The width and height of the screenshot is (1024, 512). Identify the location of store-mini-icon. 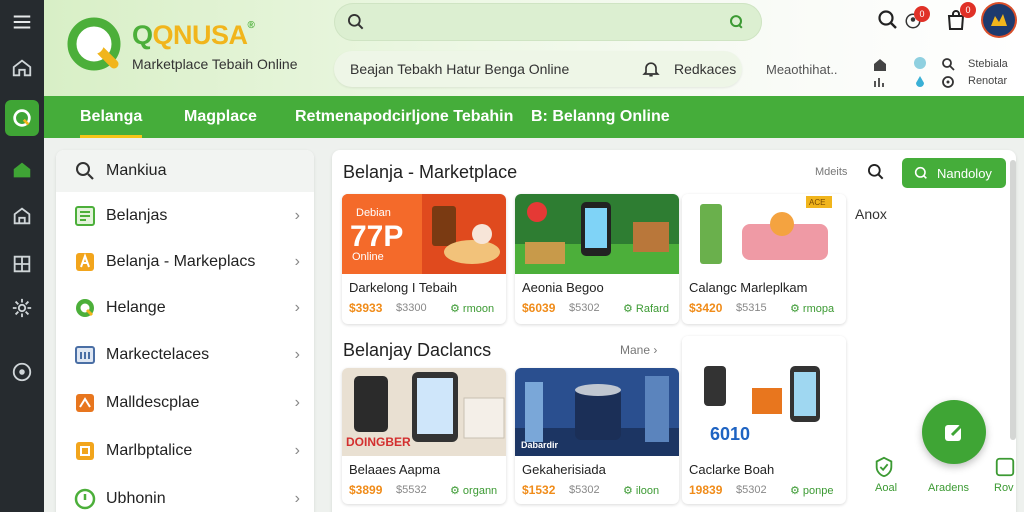
(880, 65).